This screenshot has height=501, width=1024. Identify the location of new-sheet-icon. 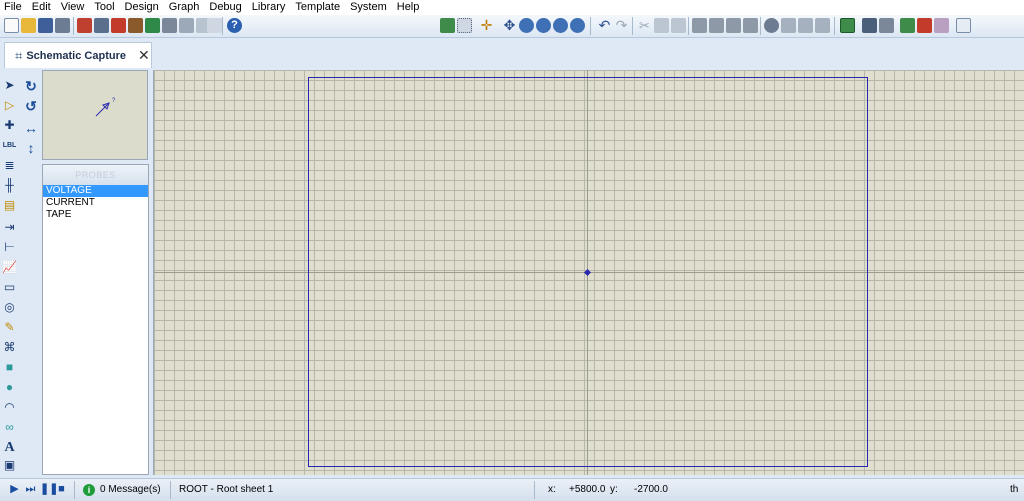
(907, 25).